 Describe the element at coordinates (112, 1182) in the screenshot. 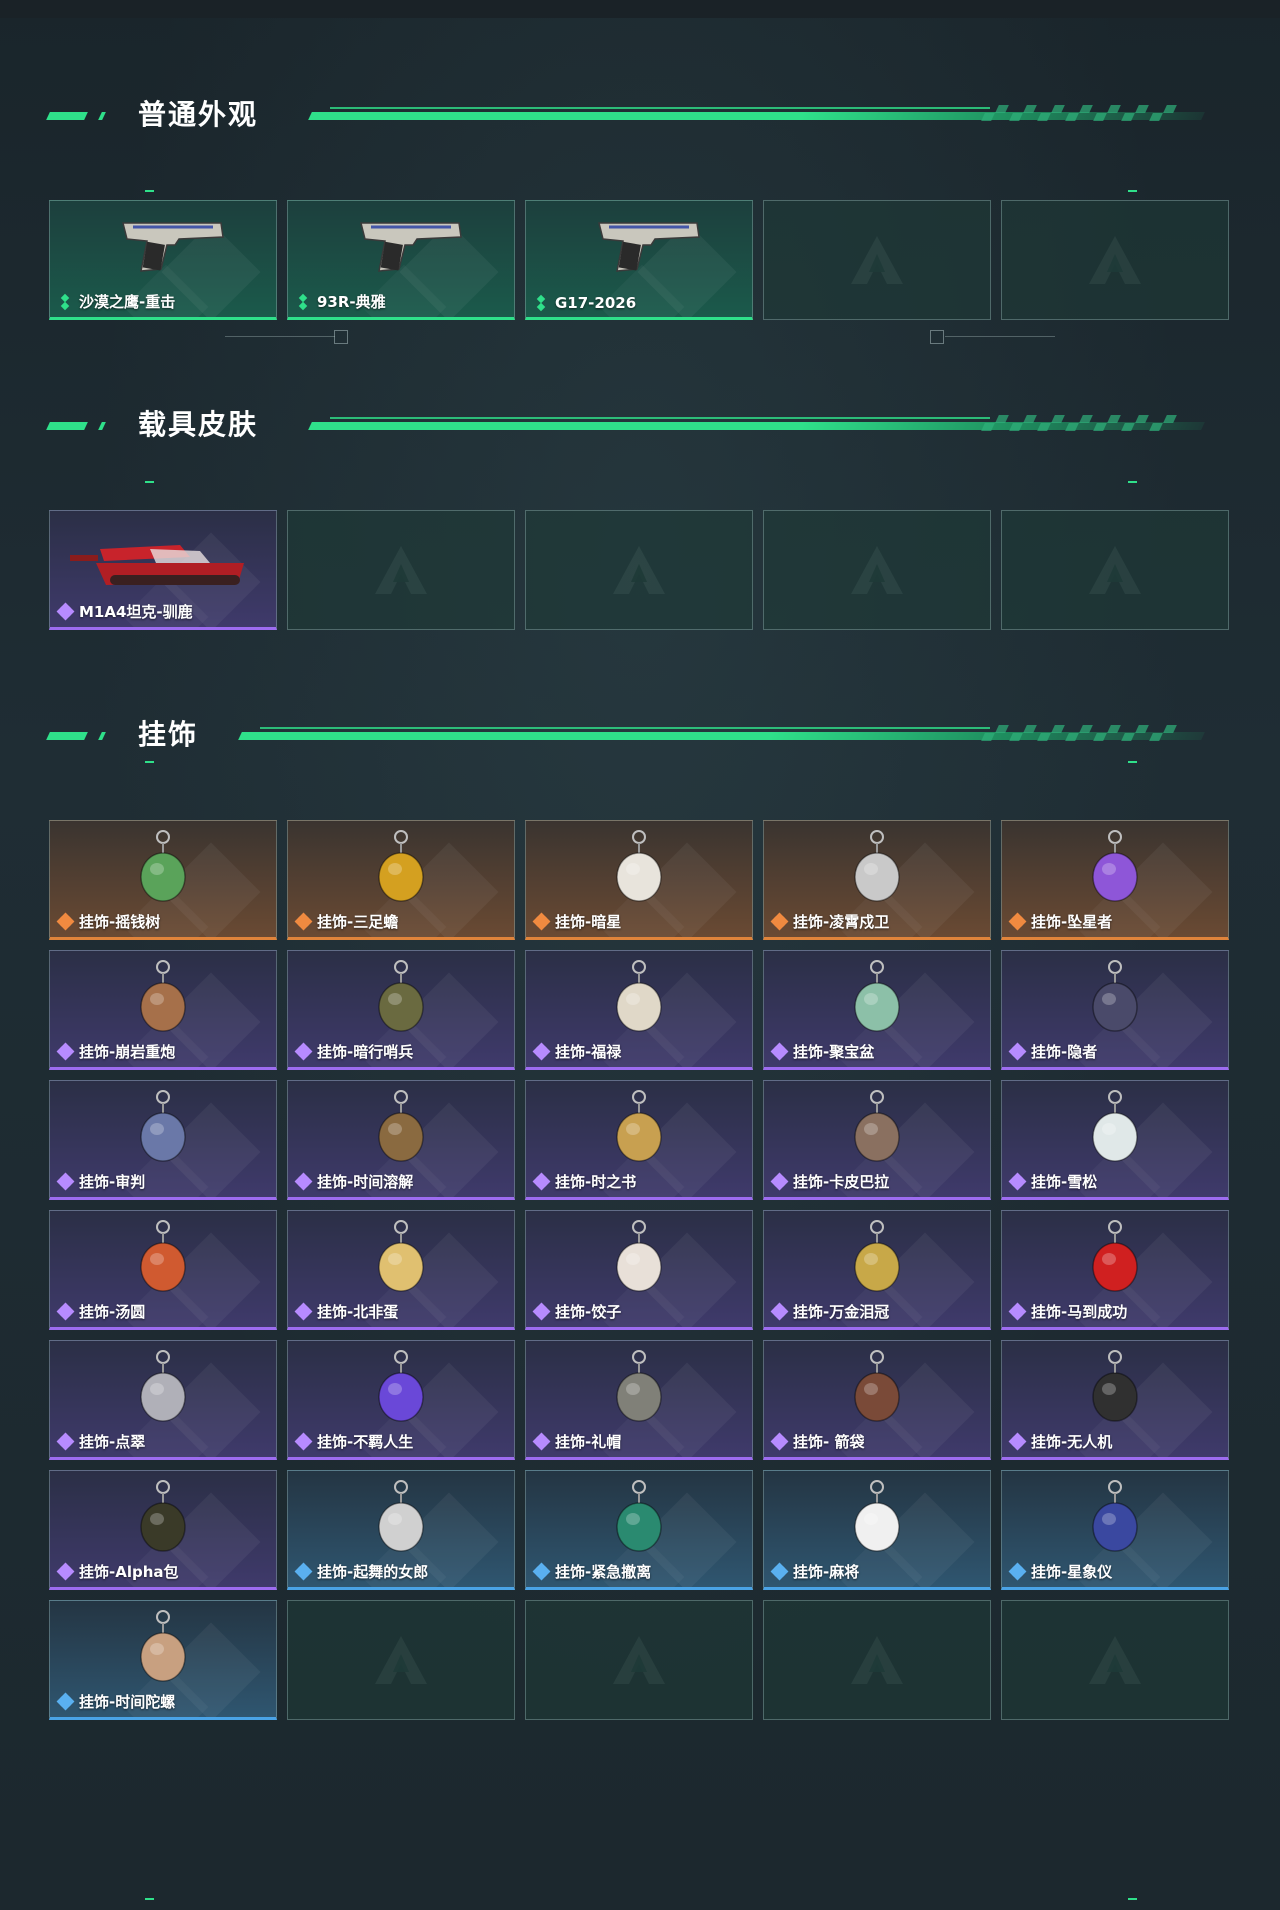

I see `item-name: 挂饰-审判` at that location.